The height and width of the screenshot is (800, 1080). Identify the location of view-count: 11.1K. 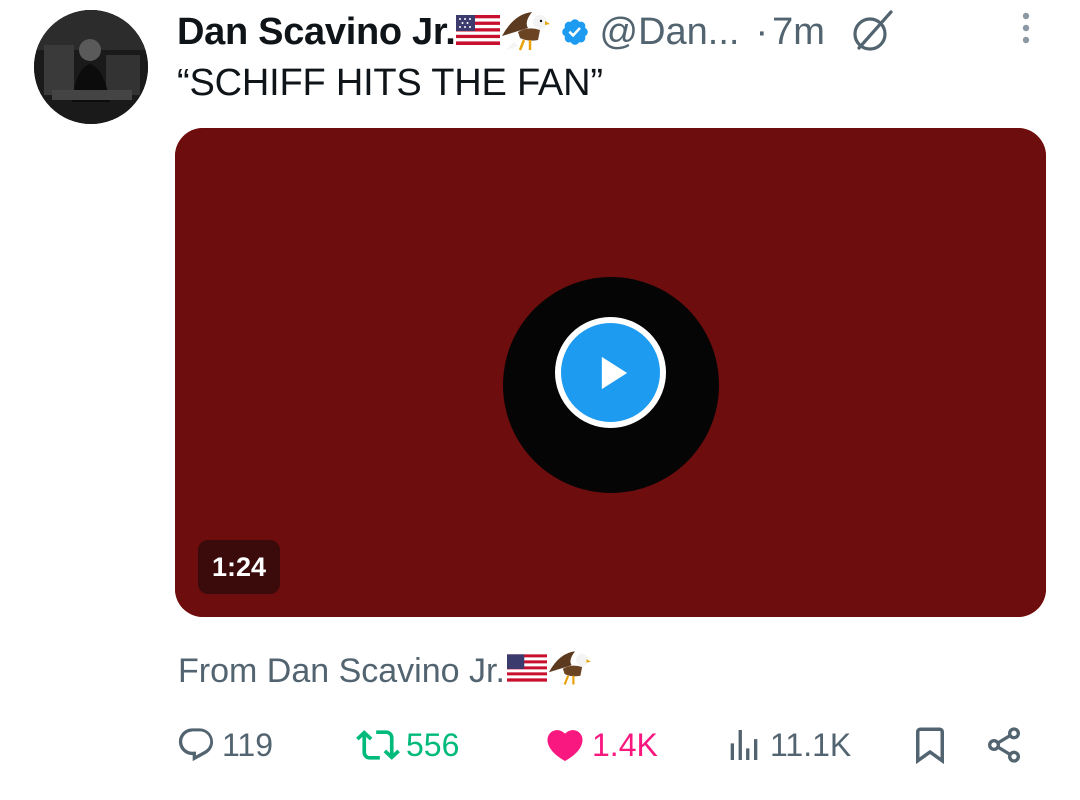
(811, 744).